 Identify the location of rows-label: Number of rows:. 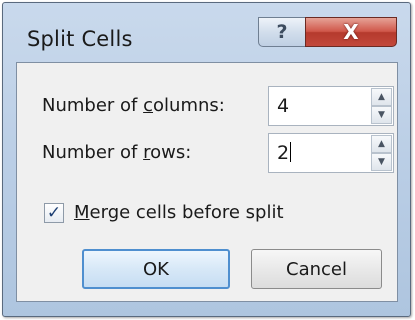
(117, 152).